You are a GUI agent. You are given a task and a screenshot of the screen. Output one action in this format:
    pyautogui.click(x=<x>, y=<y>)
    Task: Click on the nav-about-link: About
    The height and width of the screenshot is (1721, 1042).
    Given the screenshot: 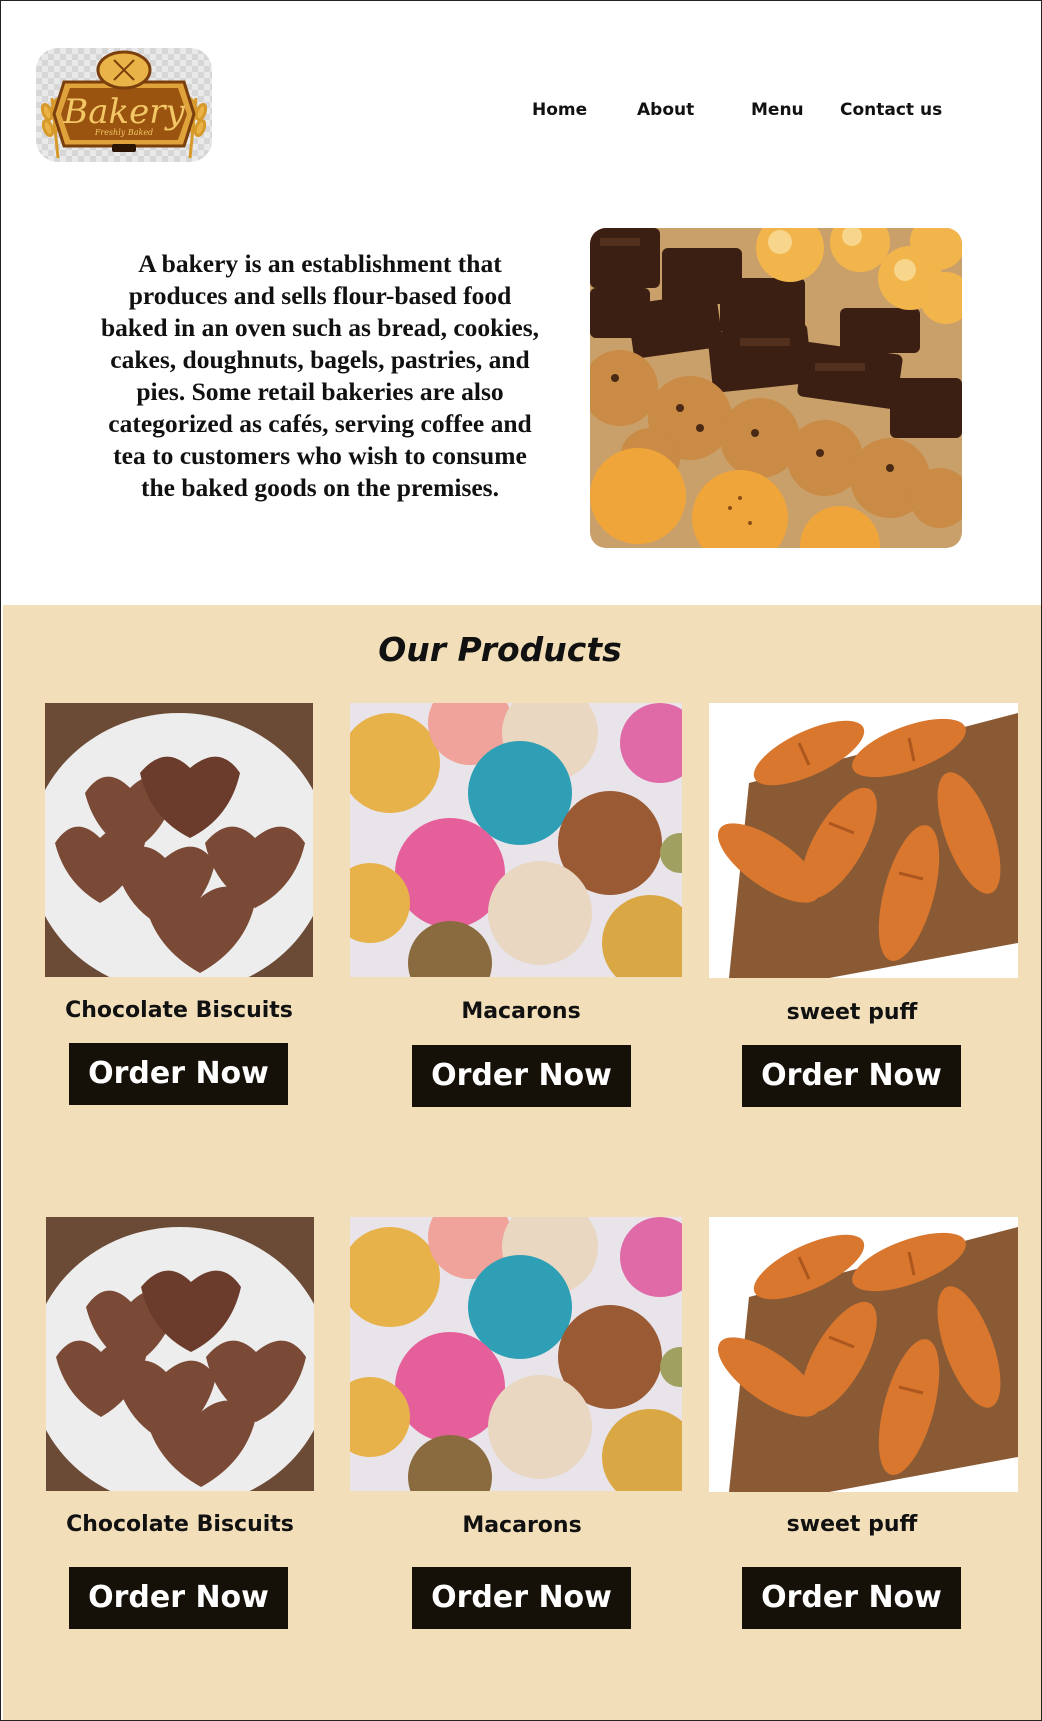 What is the action you would take?
    pyautogui.click(x=665, y=112)
    